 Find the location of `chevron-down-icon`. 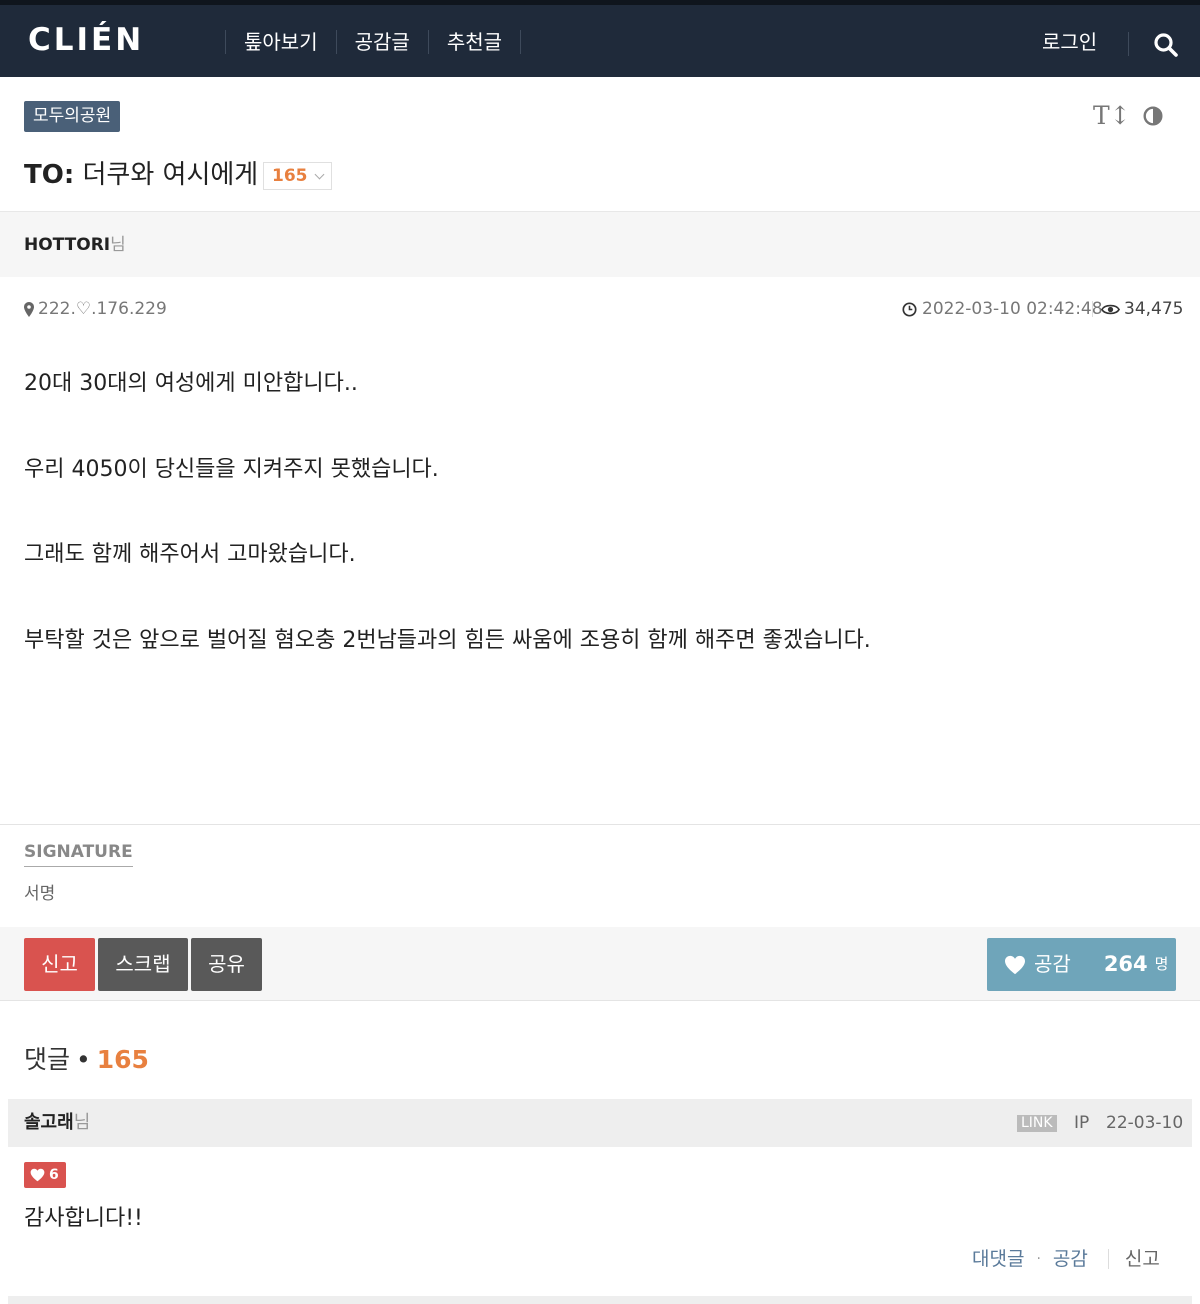

chevron-down-icon is located at coordinates (319, 174).